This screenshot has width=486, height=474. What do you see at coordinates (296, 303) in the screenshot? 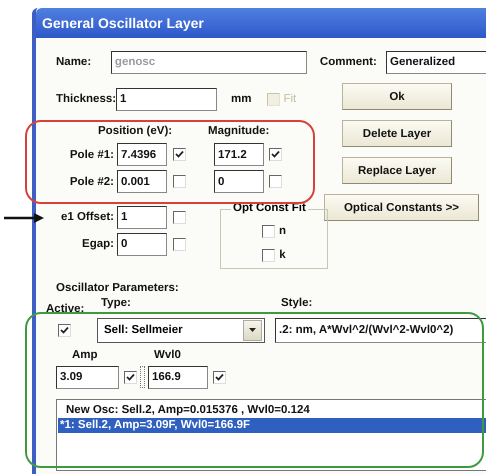
I see `style-label: Style:` at bounding box center [296, 303].